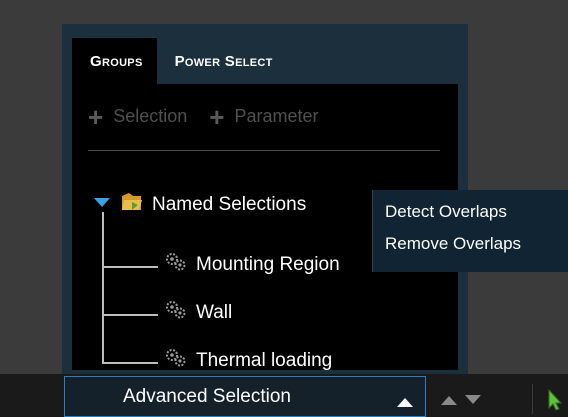 Image resolution: width=568 pixels, height=417 pixels. Describe the element at coordinates (470, 231) in the screenshot. I see `context-menu: Detect Overlaps Remove Overlaps` at that location.